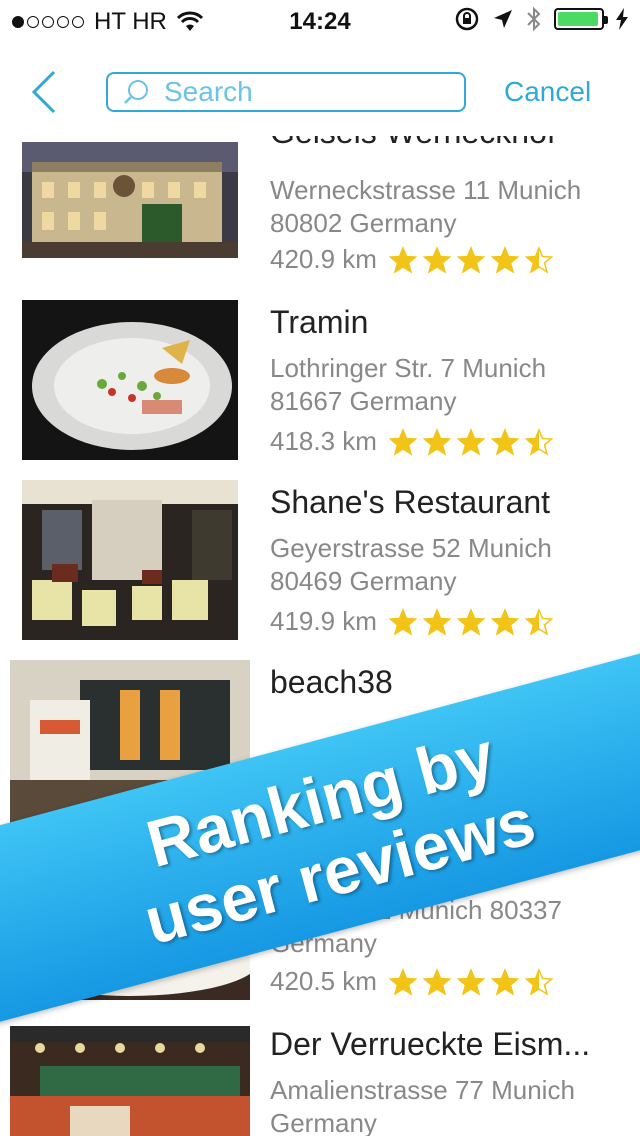 Image resolution: width=640 pixels, height=1136 pixels. I want to click on charging-bolt-icon, so click(622, 19).